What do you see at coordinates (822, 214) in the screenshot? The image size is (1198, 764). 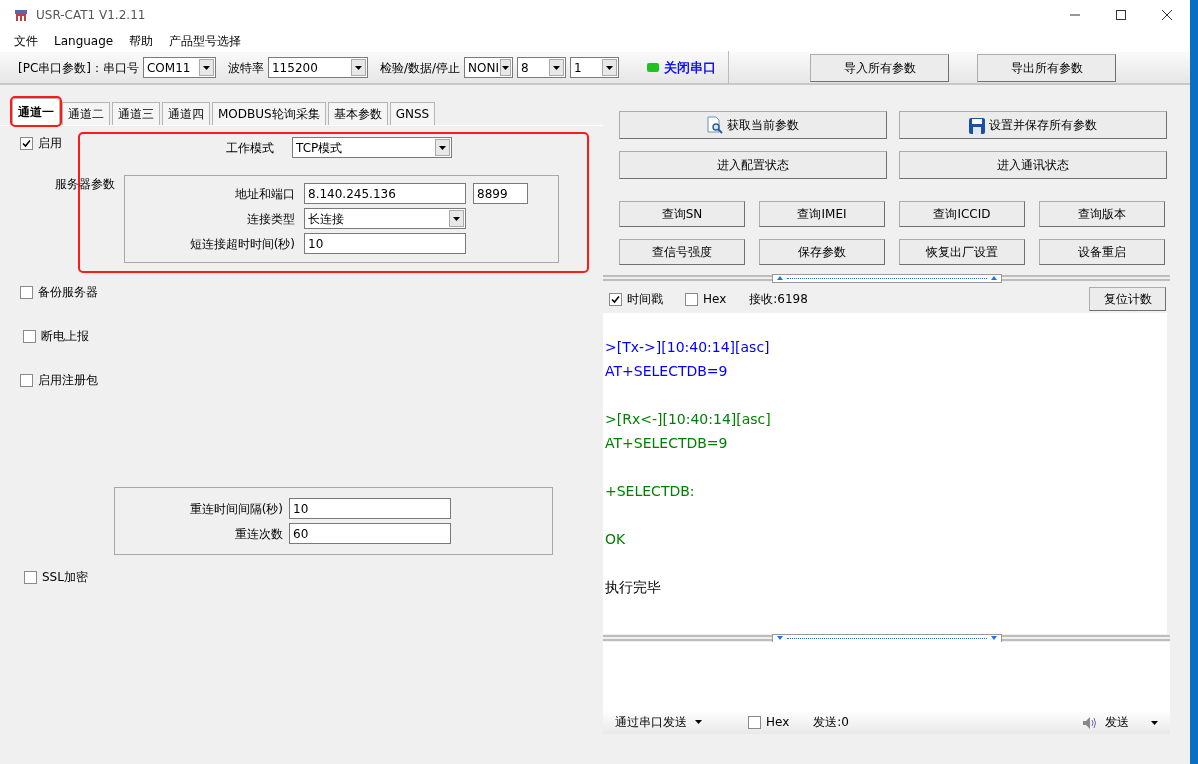 I see `query-button: 查询IMEI` at bounding box center [822, 214].